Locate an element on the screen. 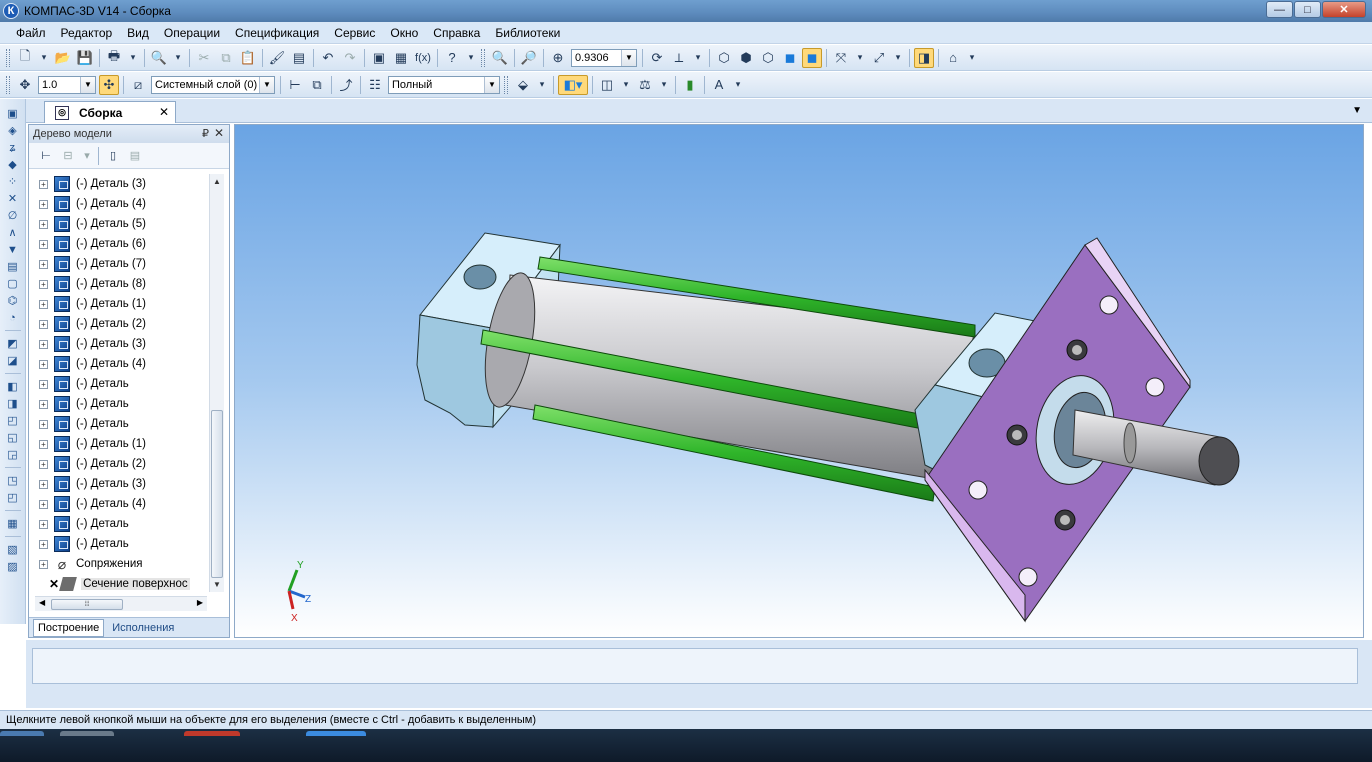  lamp-icon: ⌂ is located at coordinates (953, 58).